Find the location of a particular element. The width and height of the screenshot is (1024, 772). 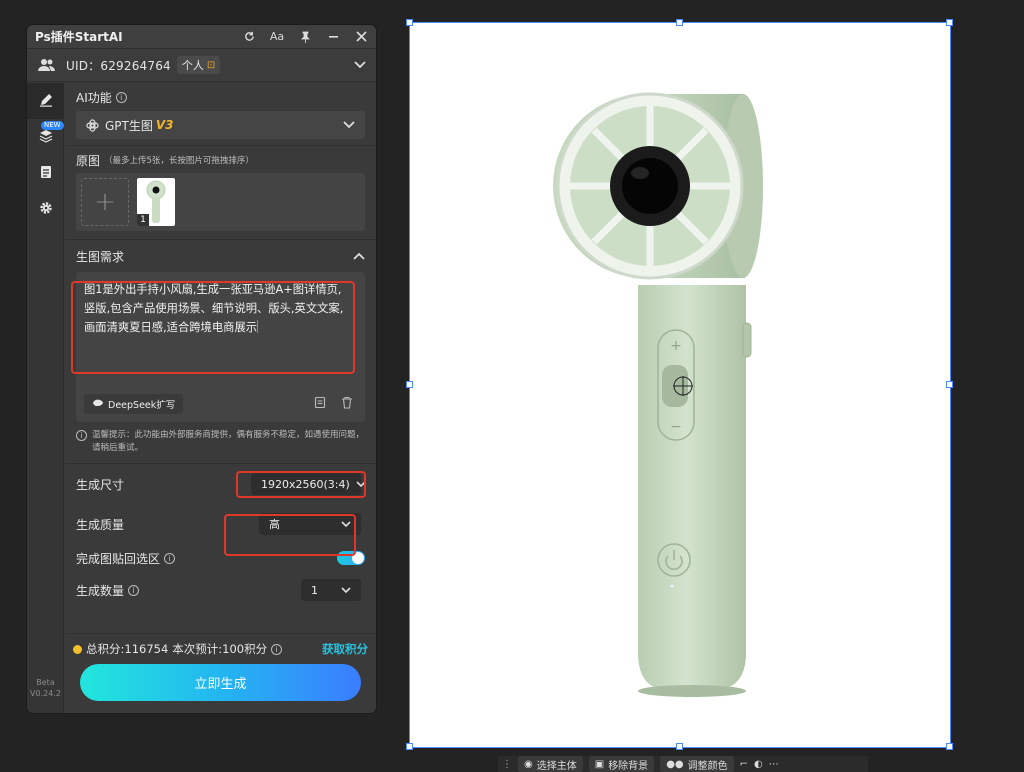

ai-function-label: AI功能 is located at coordinates (94, 97).